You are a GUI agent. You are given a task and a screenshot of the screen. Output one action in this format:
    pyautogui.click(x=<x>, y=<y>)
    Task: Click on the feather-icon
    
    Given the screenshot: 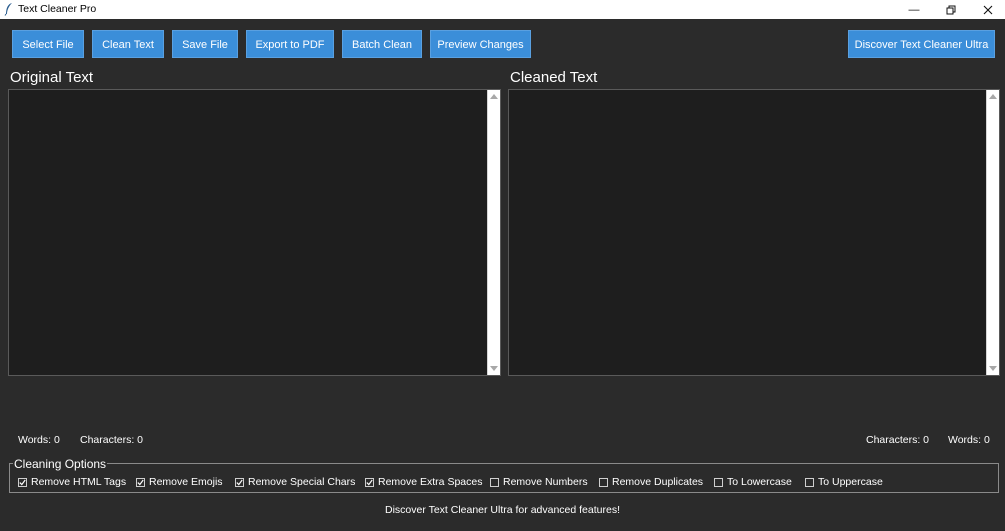 What is the action you would take?
    pyautogui.click(x=8, y=9)
    